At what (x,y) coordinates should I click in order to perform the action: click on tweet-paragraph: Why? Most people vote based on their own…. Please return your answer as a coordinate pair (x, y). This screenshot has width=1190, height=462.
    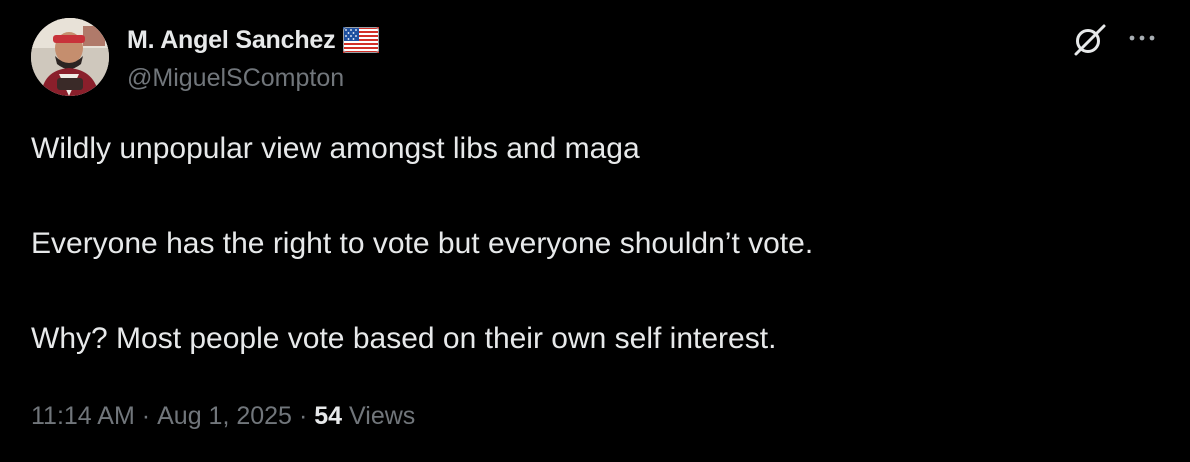
    Looking at the image, I should click on (404, 338).